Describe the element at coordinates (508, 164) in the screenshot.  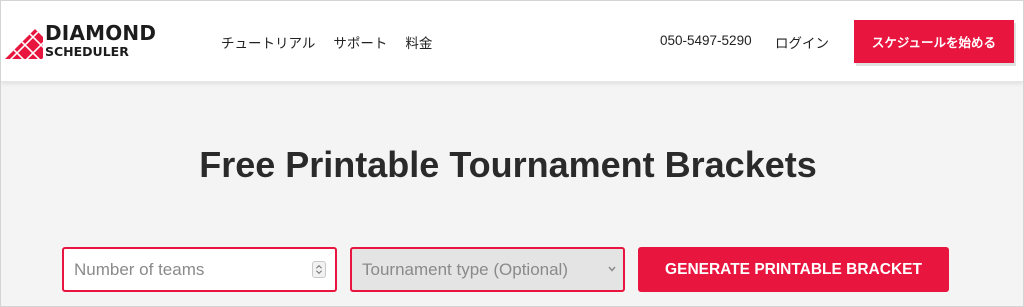
I see `page-title: Free Printable Tournament Brackets` at that location.